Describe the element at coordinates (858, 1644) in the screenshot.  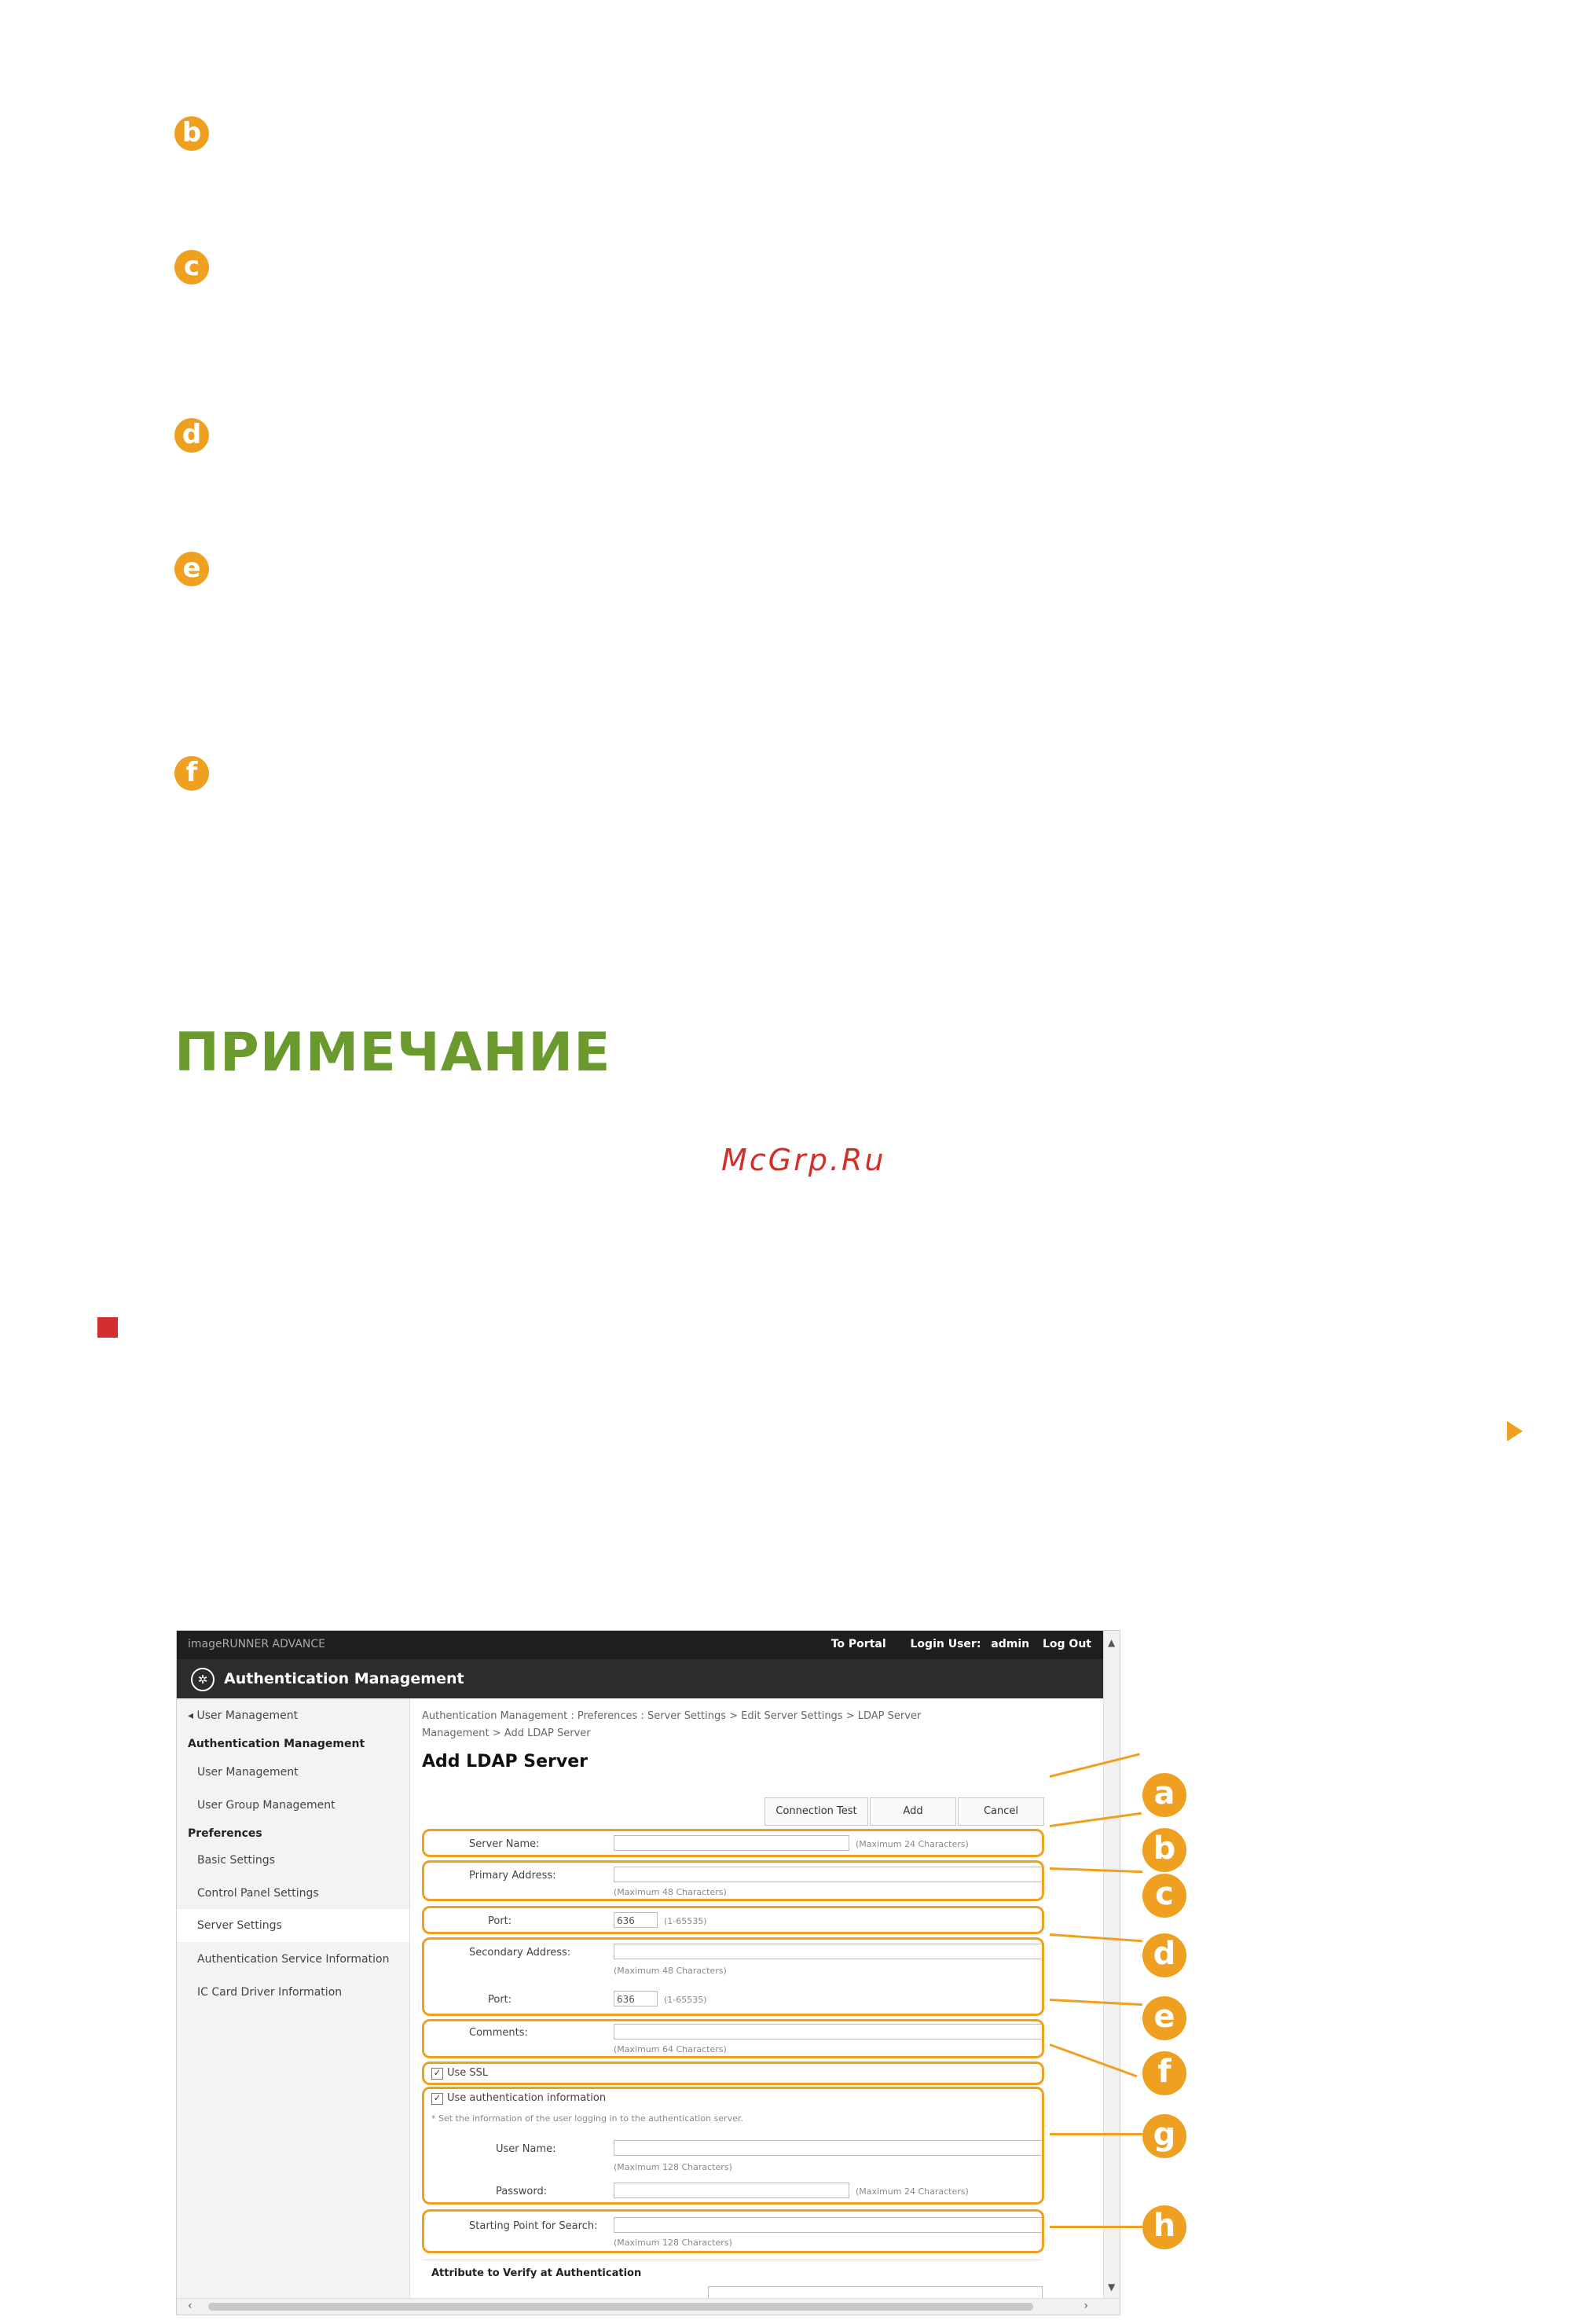
I see `to-portal-link: To Portal` at that location.